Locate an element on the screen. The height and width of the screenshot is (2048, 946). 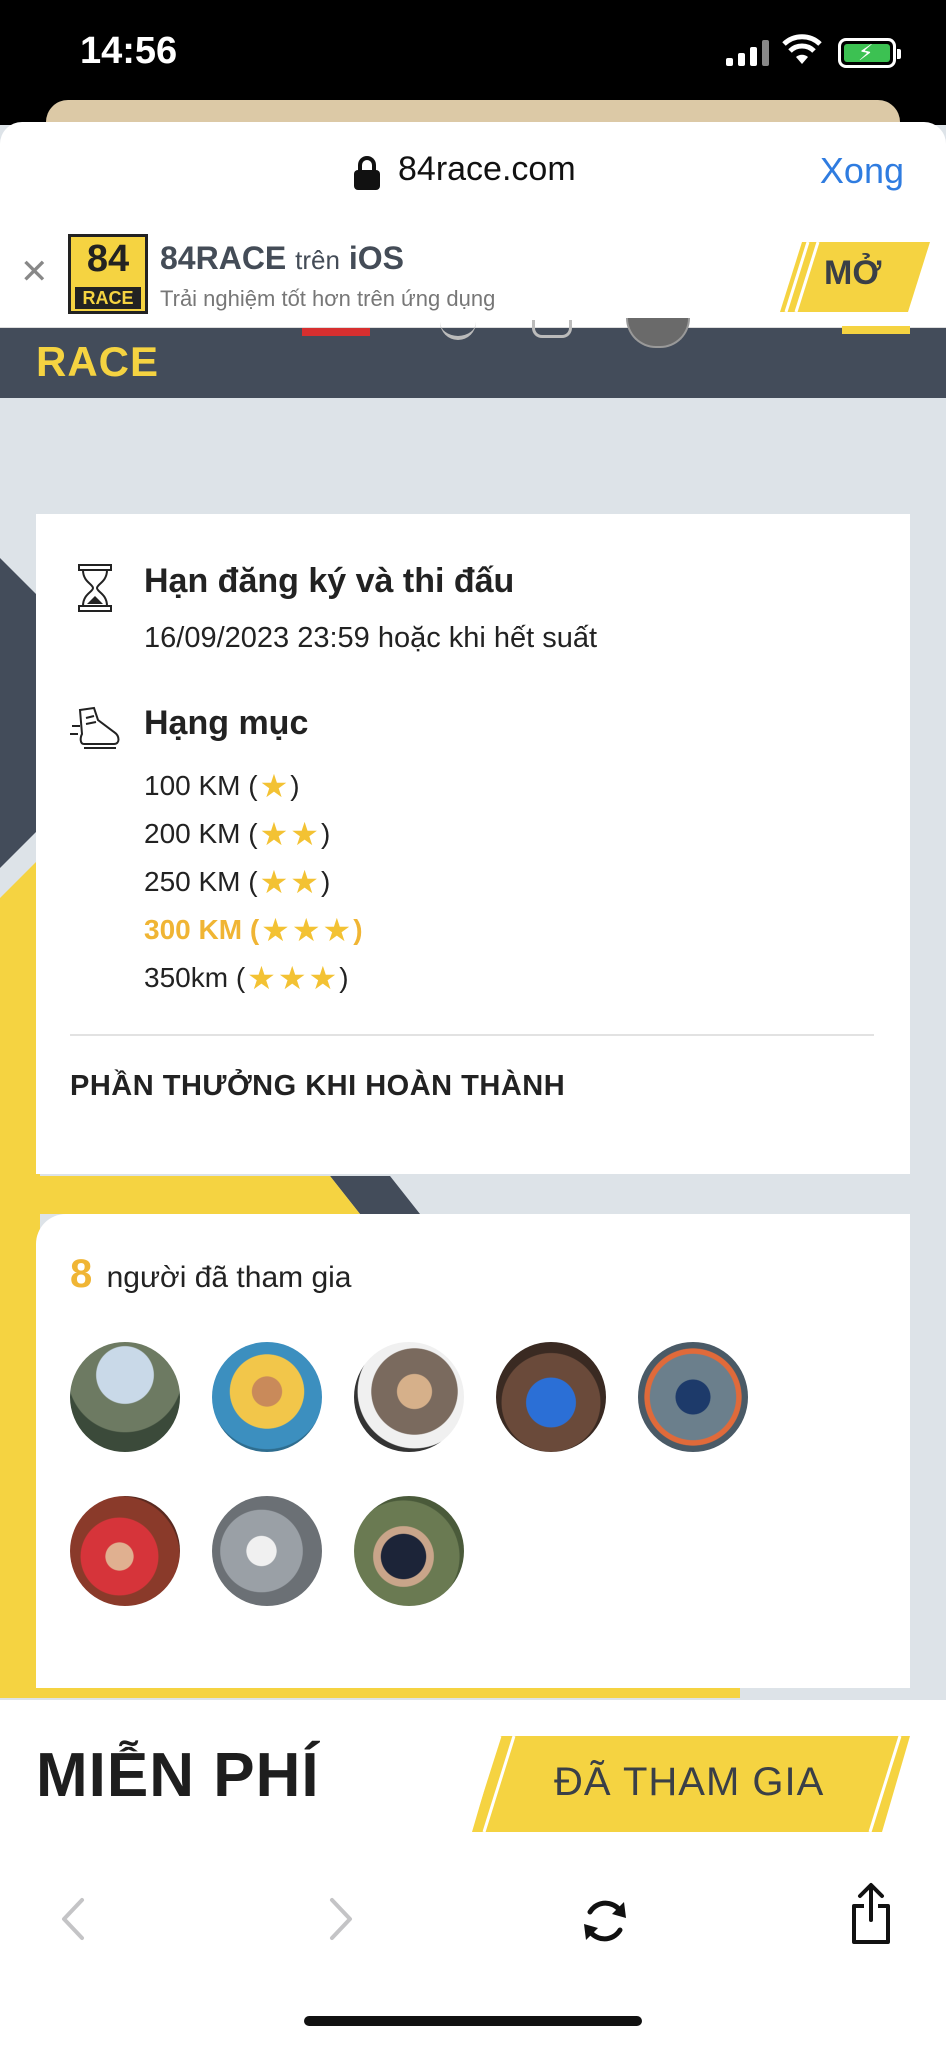
category-item: 250 KM (★ ★) is located at coordinates (253, 882).